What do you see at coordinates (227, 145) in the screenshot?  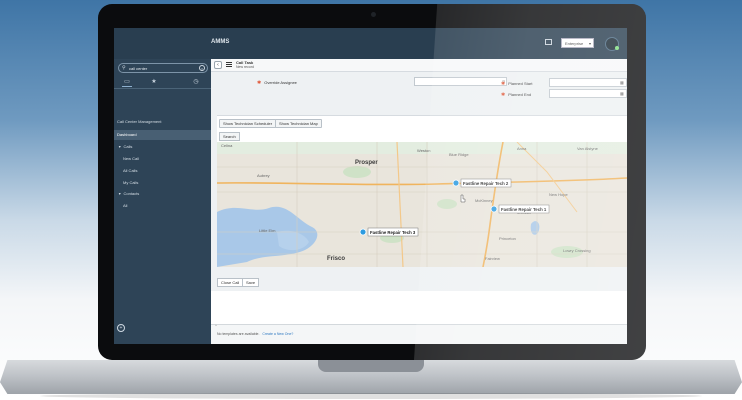 I see `place-label: Celina` at bounding box center [227, 145].